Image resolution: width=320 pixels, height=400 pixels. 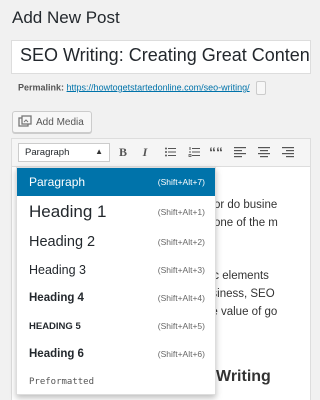 I want to click on format-option-shortcut: (Shift+Alt+5), so click(x=181, y=326).